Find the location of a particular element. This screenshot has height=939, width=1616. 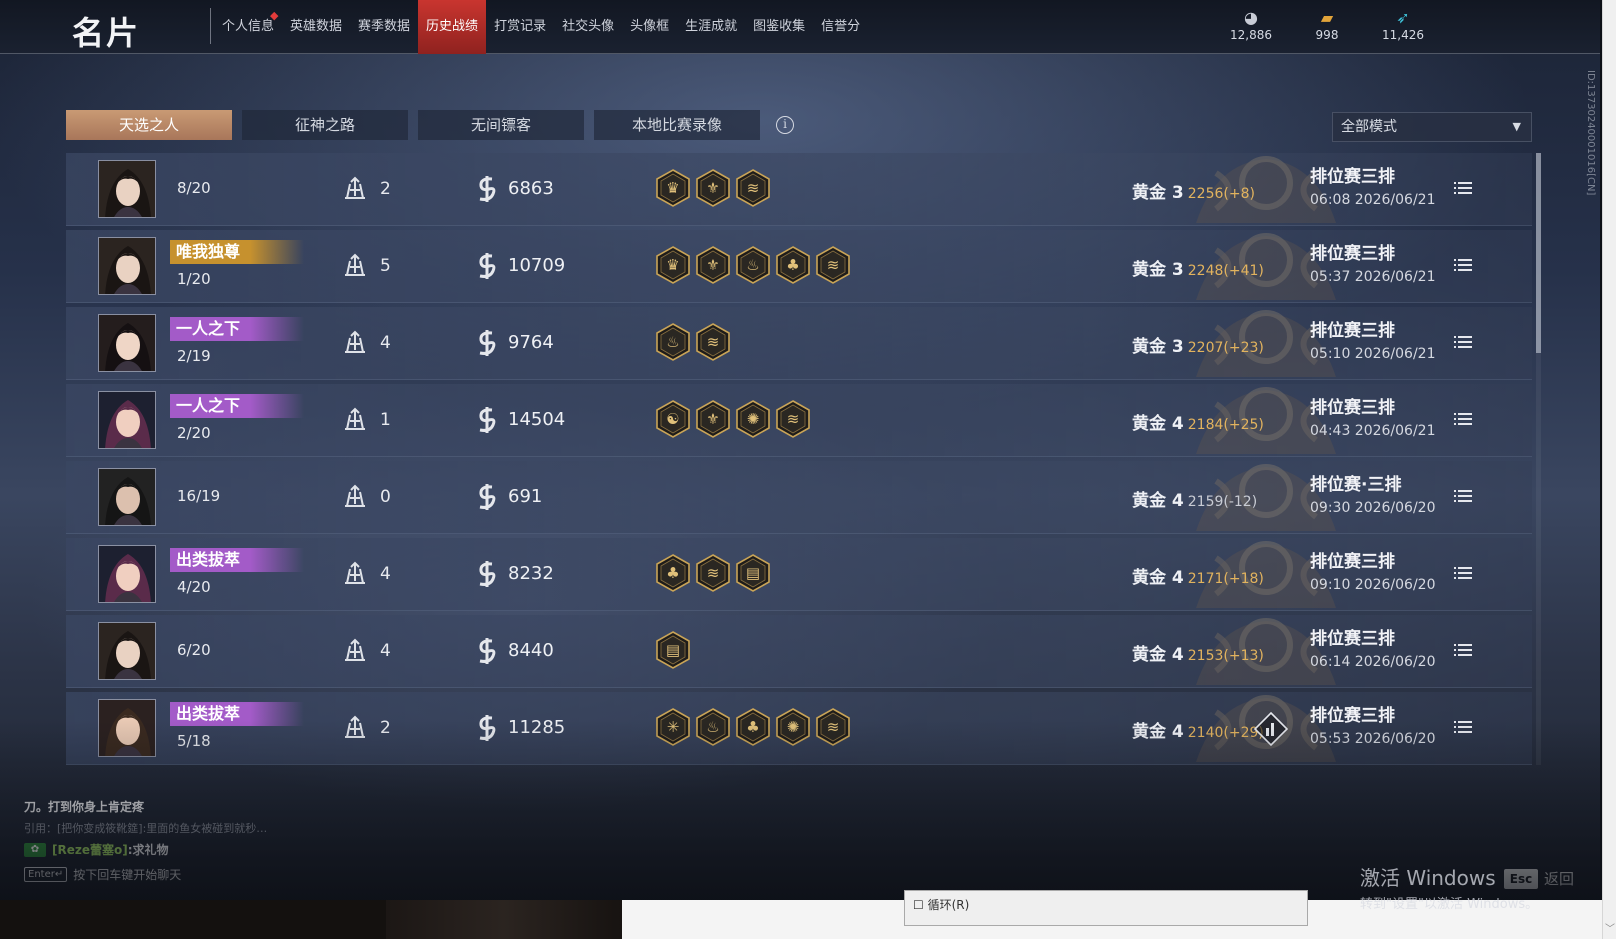

nav-tab: 英雄数据 is located at coordinates (316, 27).